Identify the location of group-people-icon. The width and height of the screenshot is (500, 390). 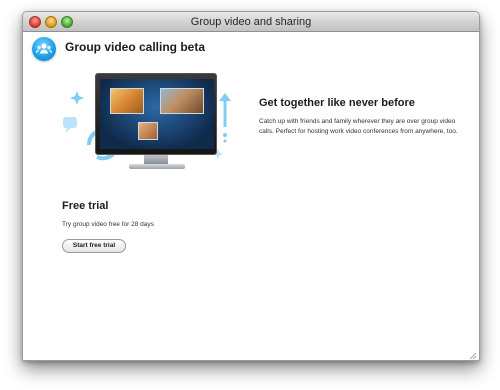
(44, 49).